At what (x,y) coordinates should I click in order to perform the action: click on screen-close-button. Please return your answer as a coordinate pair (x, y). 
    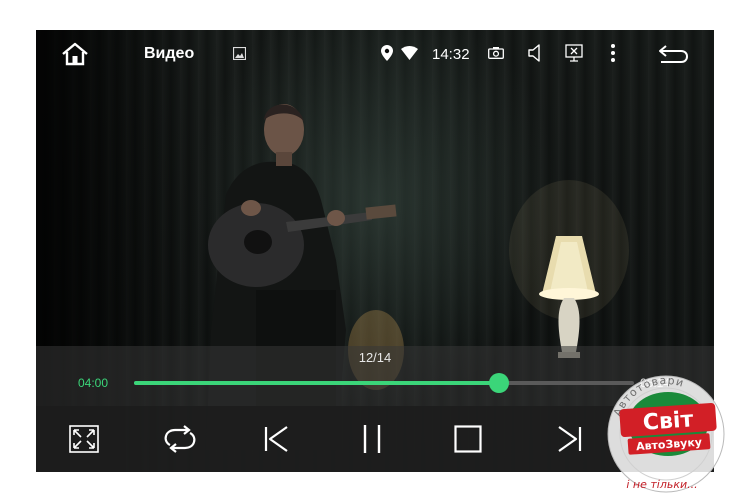
    Looking at the image, I should click on (574, 53).